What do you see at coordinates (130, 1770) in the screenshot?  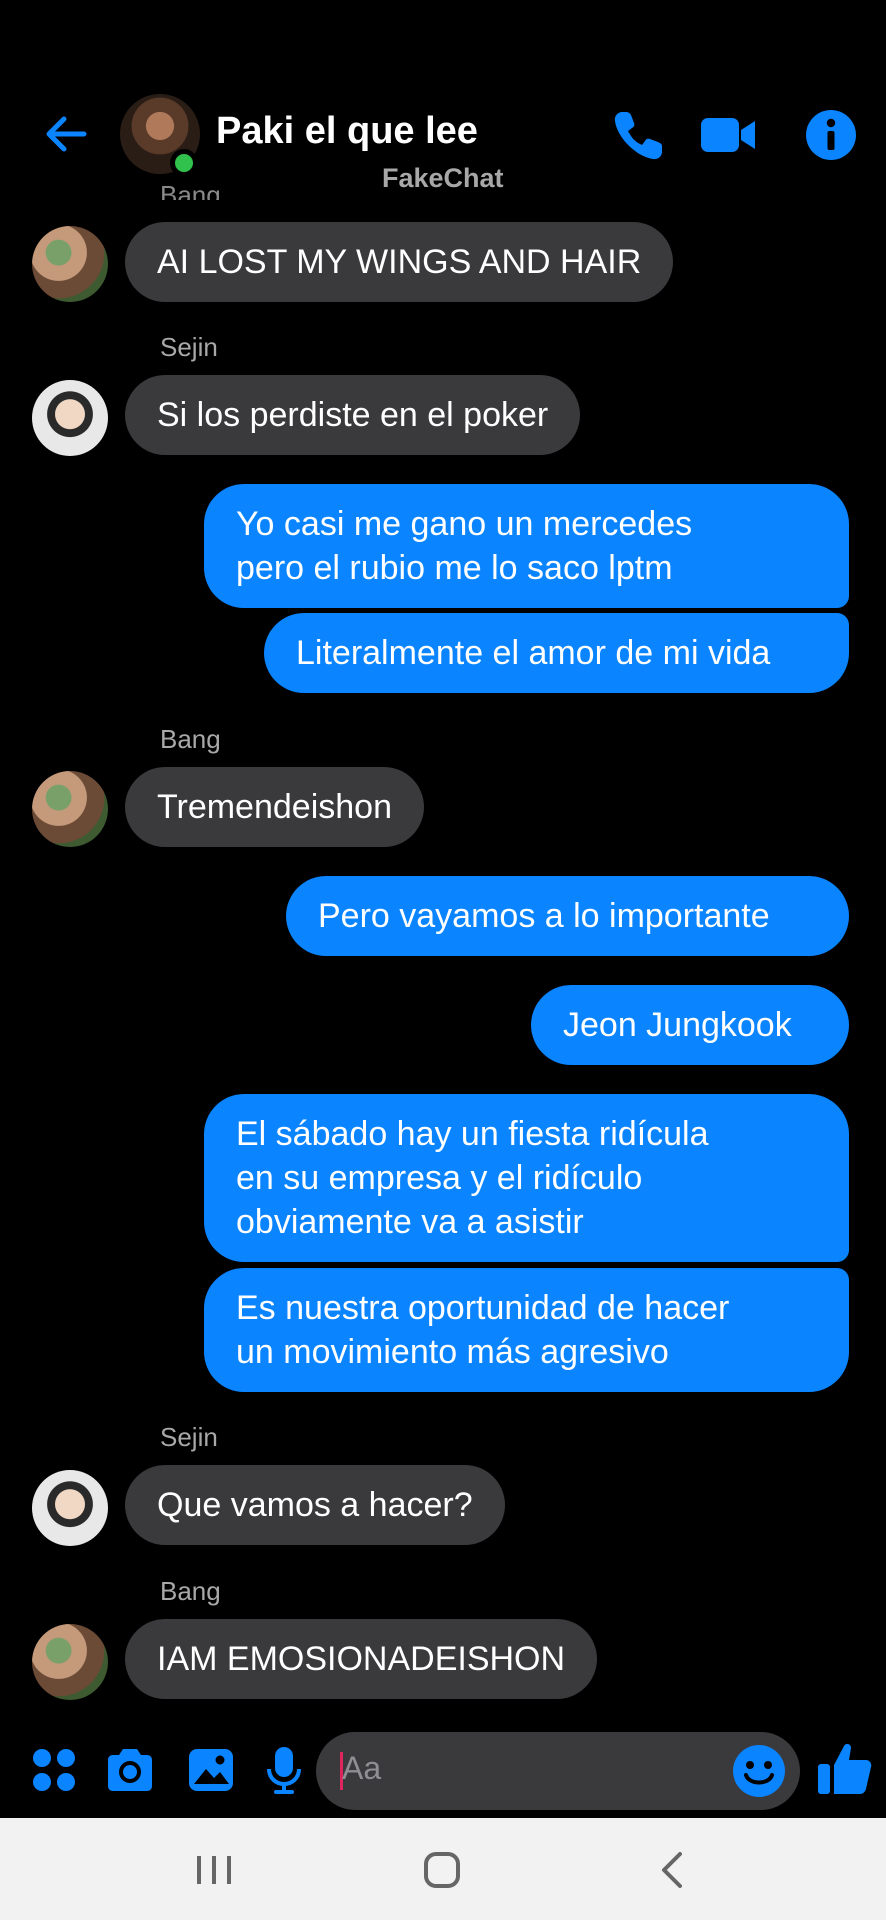 I see `camera-icon` at bounding box center [130, 1770].